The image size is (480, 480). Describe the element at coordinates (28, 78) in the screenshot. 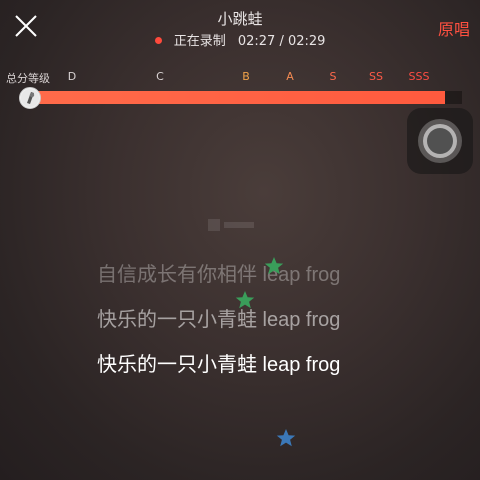

I see `score-grade-label: 总分等级` at that location.